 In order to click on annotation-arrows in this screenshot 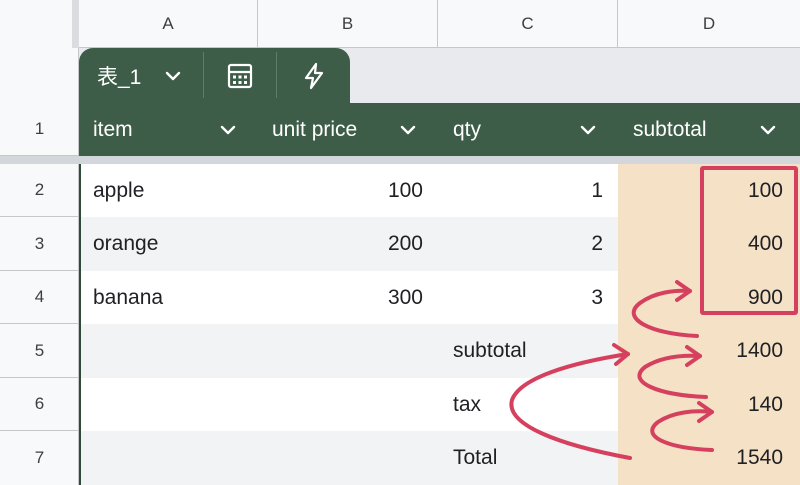, I will do `click(611, 370)`.